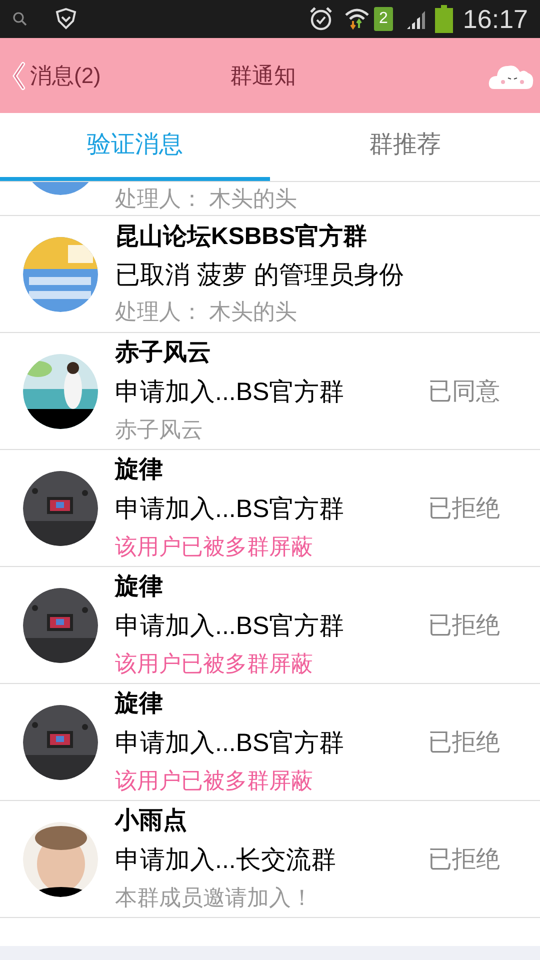 This screenshot has width=540, height=960. What do you see at coordinates (383, 19) in the screenshot?
I see `sim-badge: 2` at bounding box center [383, 19].